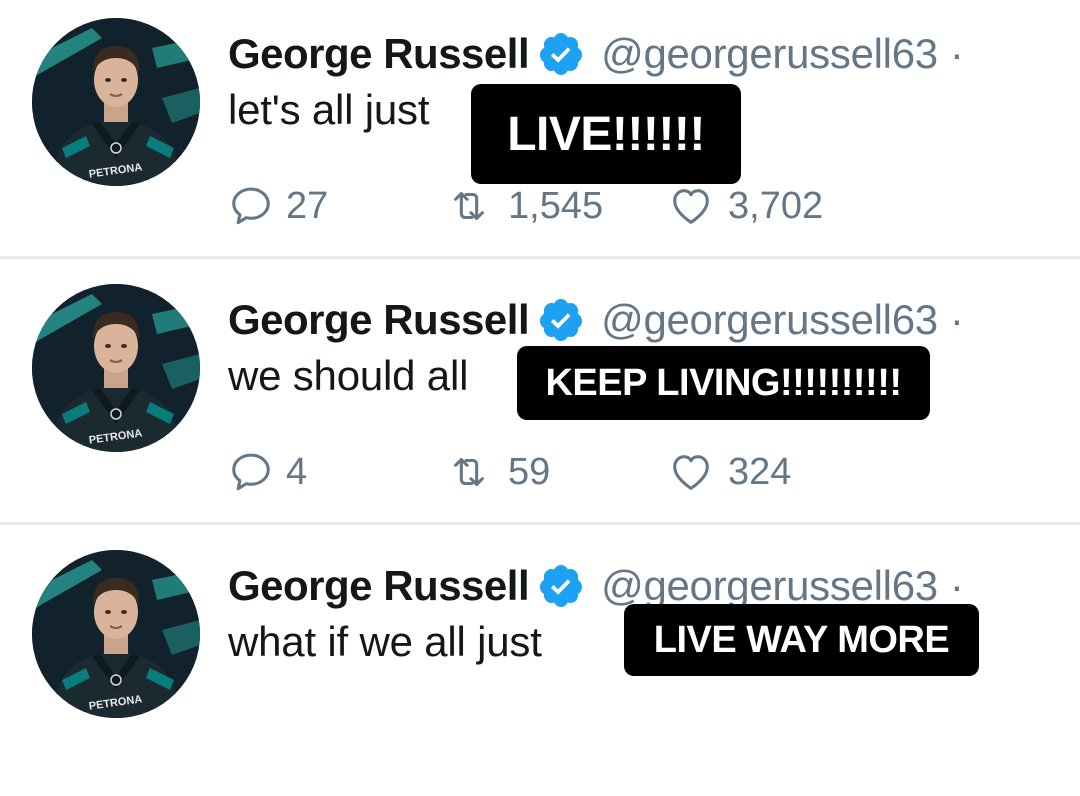 Image resolution: width=1080 pixels, height=796 pixels. I want to click on retweet-button: 1,545, so click(522, 206).